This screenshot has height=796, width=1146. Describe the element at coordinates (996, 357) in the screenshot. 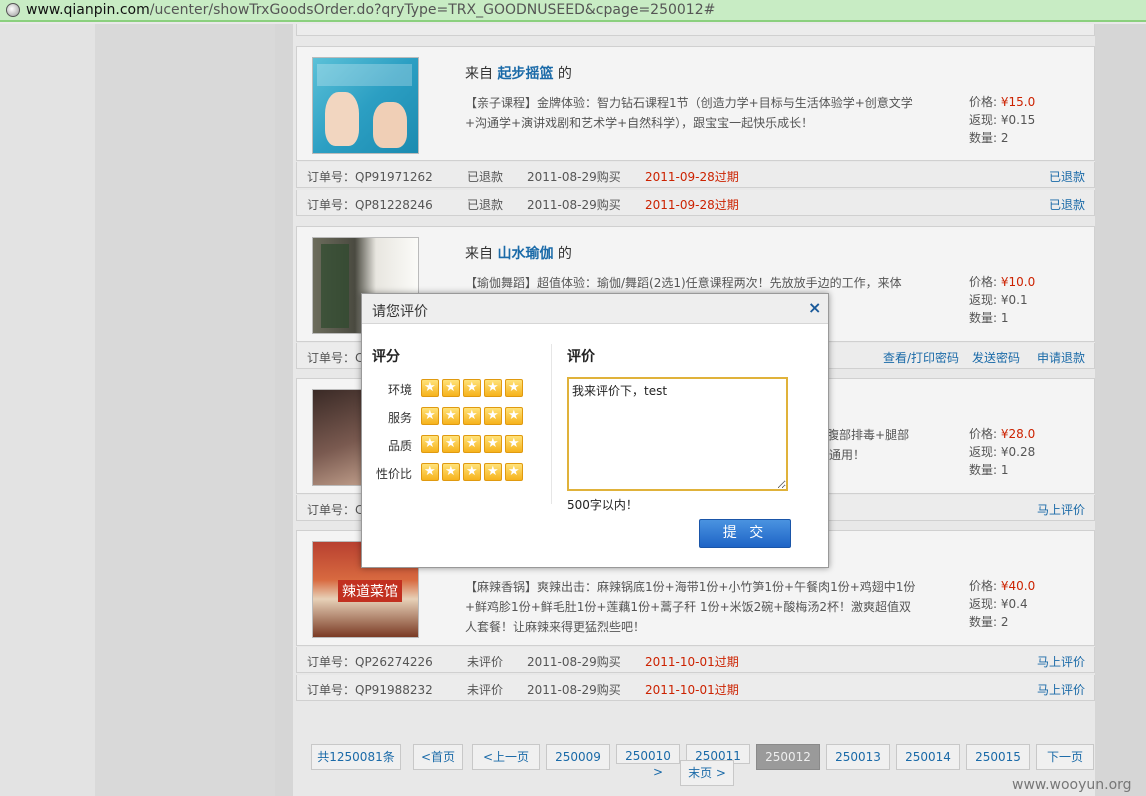

I see `send-password-link: 发送密码` at that location.